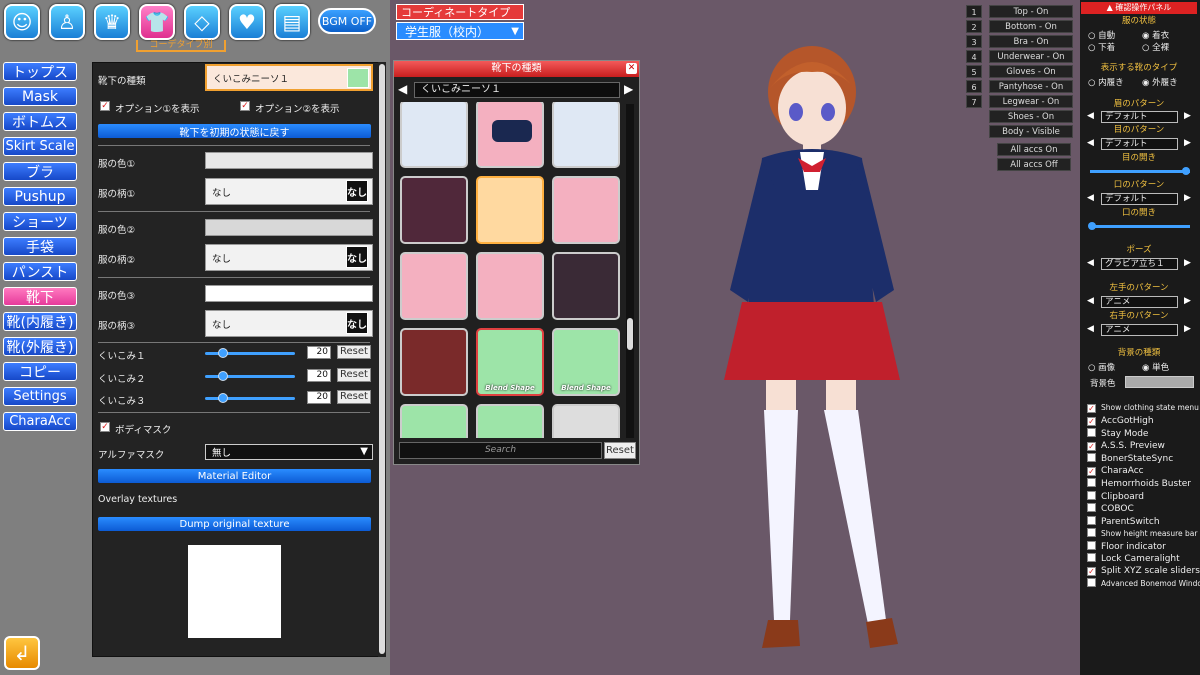 This screenshot has height=675, width=1200. Describe the element at coordinates (1115, 496) in the screenshot. I see `plugin-toggle: Clipboard` at that location.